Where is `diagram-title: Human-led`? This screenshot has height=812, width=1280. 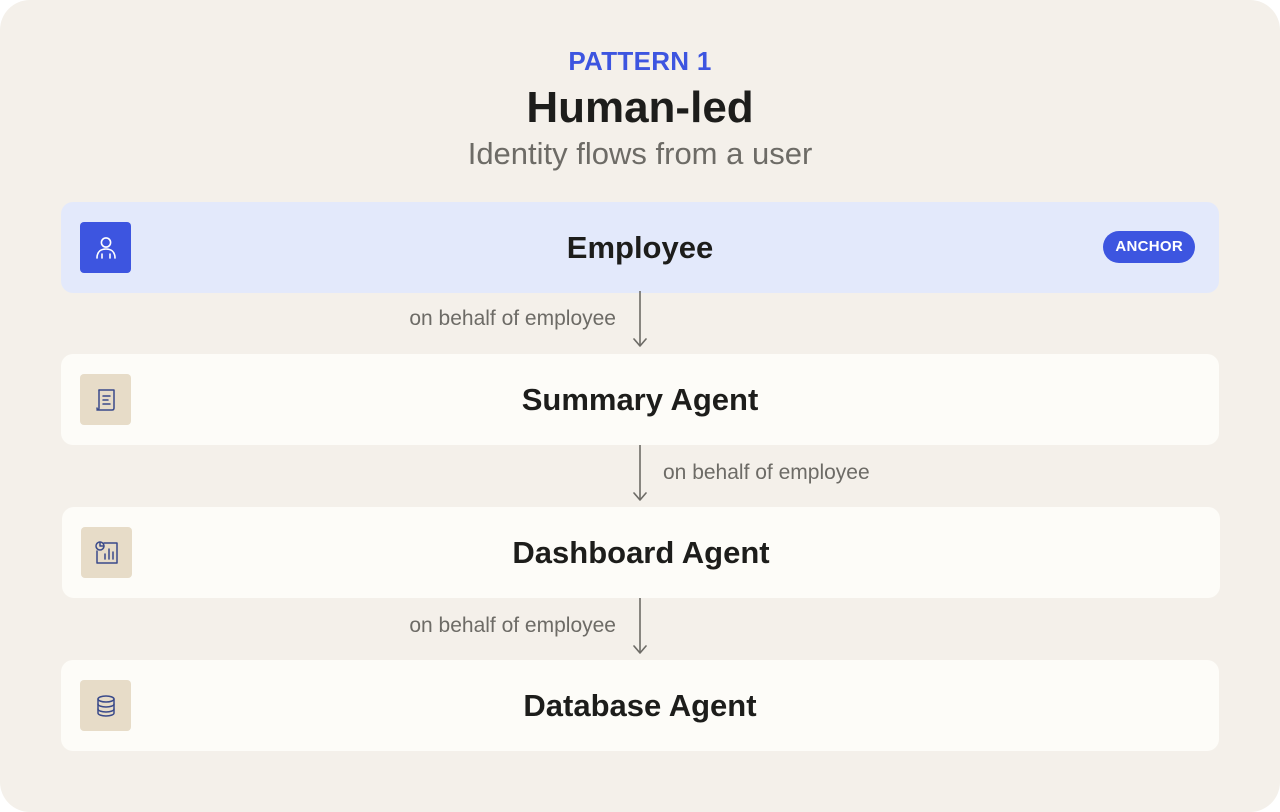 diagram-title: Human-led is located at coordinates (640, 107).